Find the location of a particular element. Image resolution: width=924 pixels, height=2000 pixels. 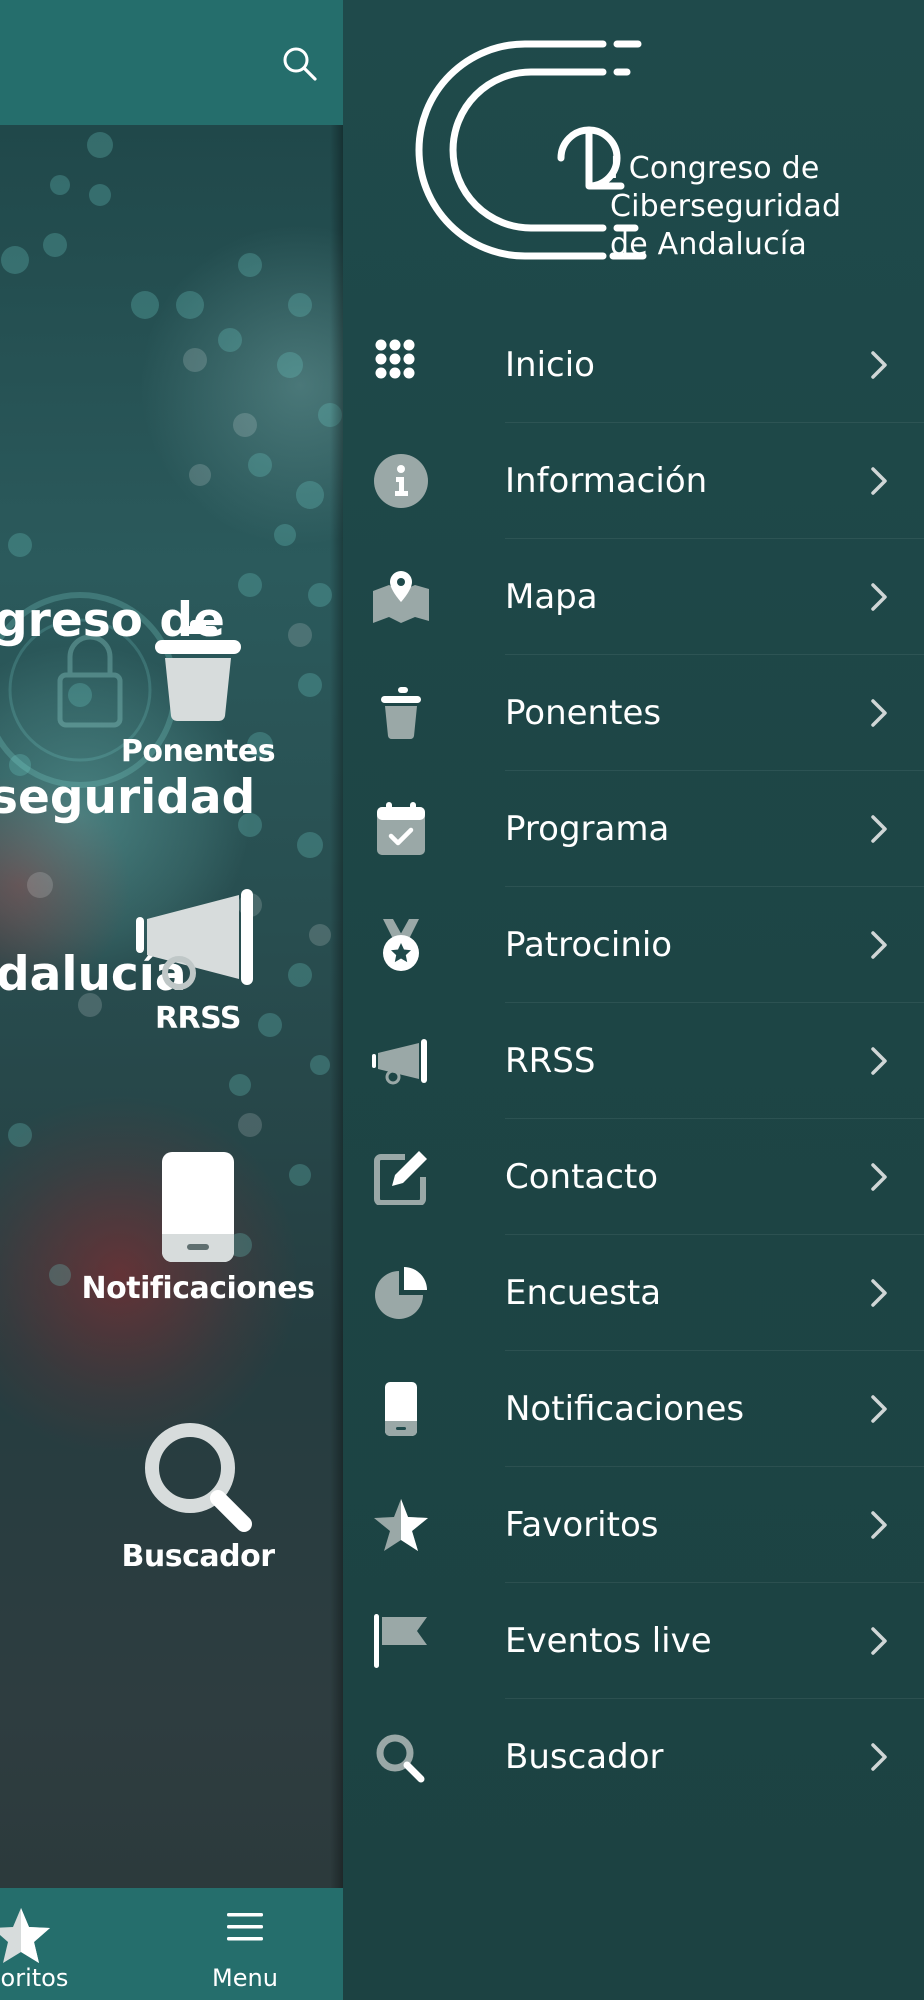

bottom-tab-bar: avoritos Menu is located at coordinates (171, 1944).